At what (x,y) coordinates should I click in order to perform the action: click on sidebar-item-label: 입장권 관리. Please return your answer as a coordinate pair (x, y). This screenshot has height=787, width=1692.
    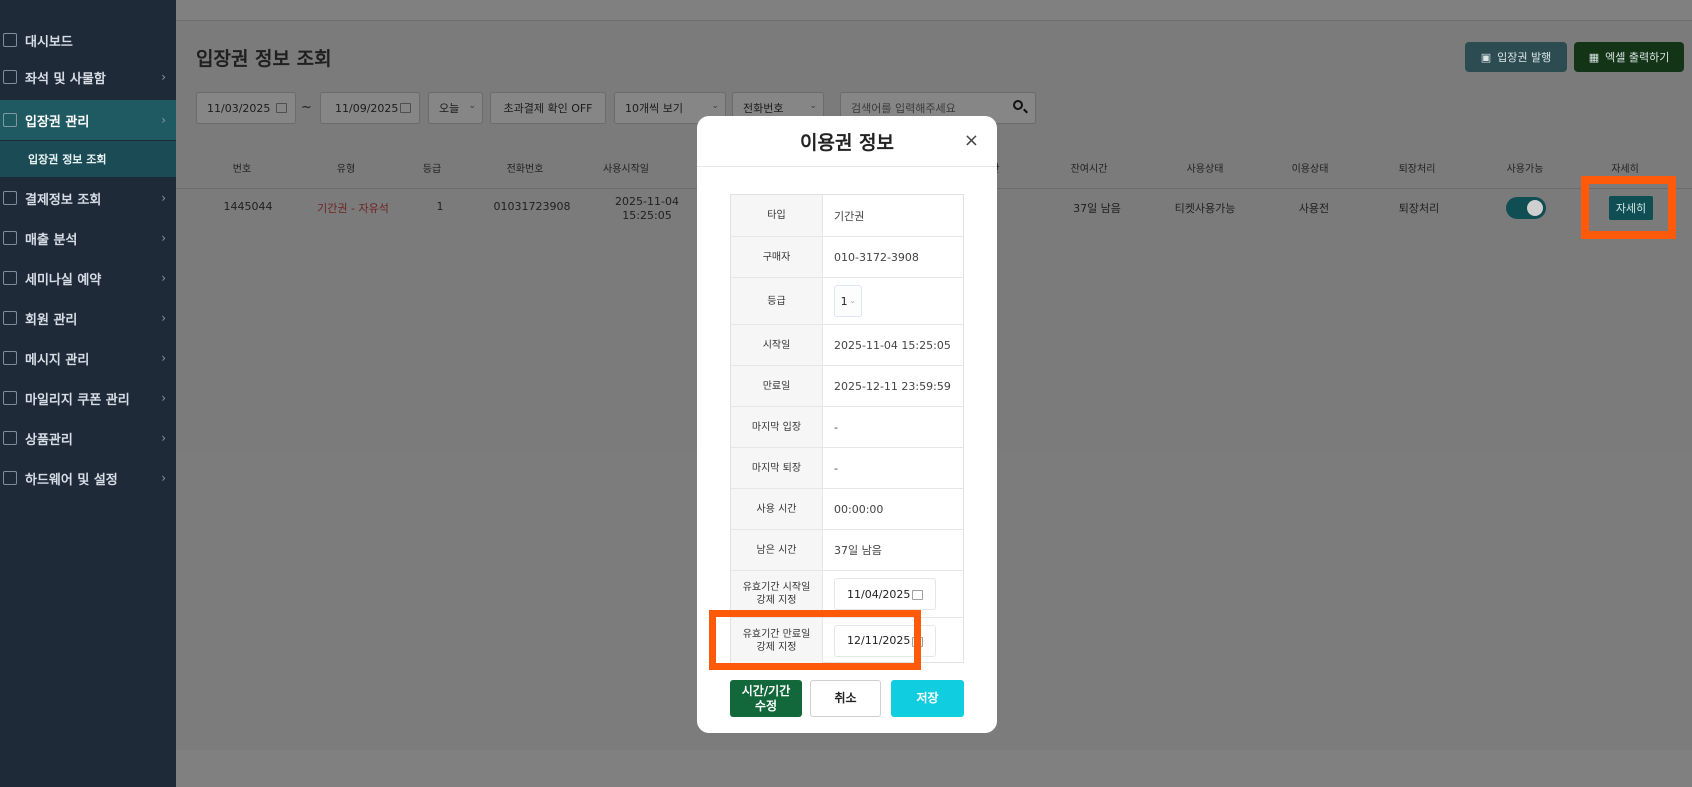
    Looking at the image, I should click on (57, 122).